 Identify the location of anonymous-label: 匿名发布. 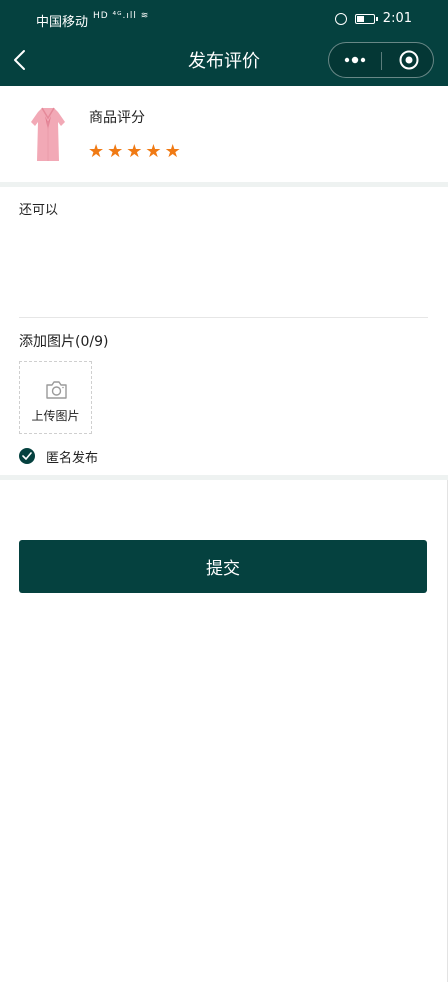
(72, 458).